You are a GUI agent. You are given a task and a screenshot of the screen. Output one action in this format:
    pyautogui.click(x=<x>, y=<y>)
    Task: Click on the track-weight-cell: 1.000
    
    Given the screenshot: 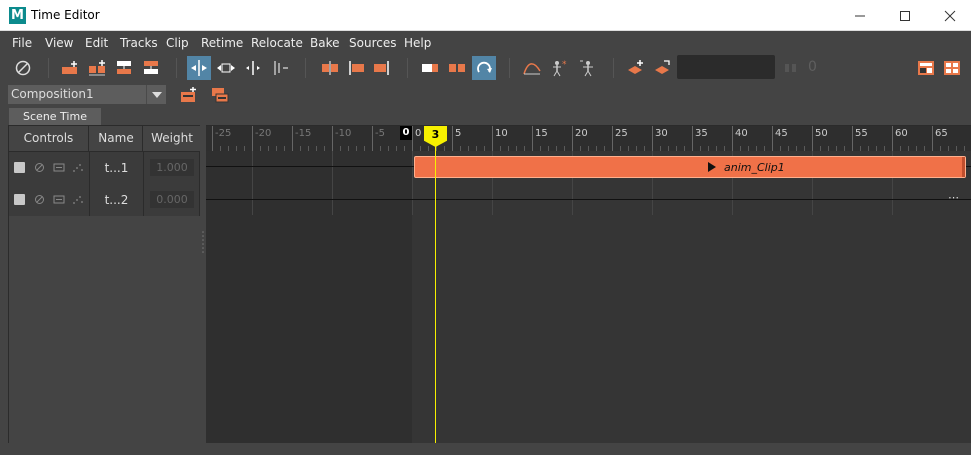 What is the action you would take?
    pyautogui.click(x=171, y=168)
    